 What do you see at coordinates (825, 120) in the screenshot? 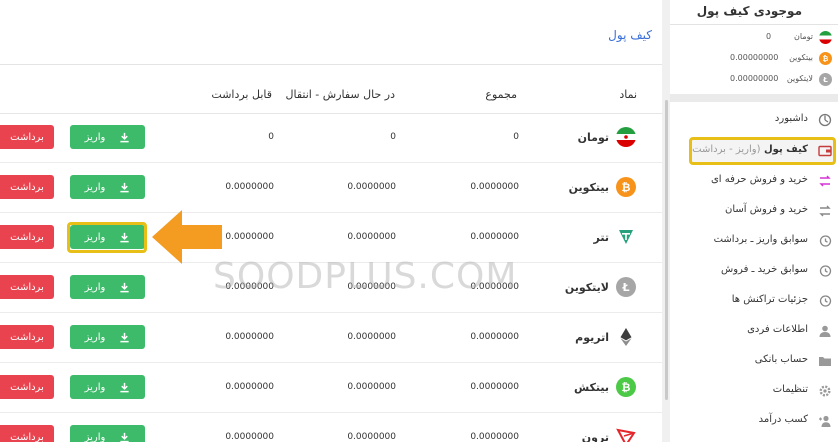
I see `dashboard-icon` at bounding box center [825, 120].